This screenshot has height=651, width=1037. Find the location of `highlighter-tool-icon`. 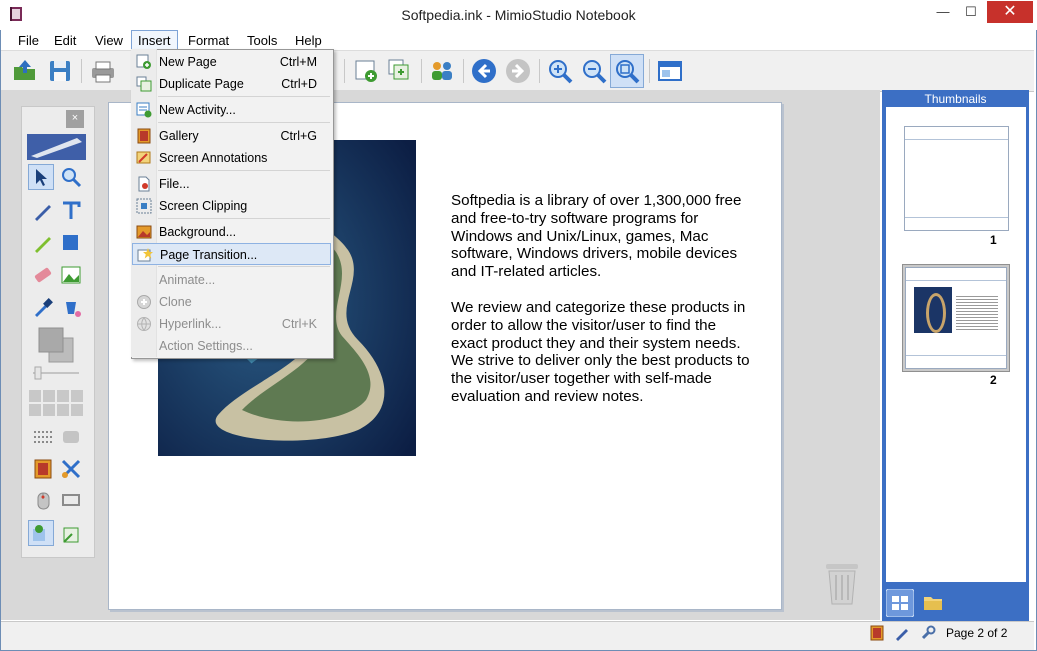

highlighter-tool-icon is located at coordinates (43, 243).